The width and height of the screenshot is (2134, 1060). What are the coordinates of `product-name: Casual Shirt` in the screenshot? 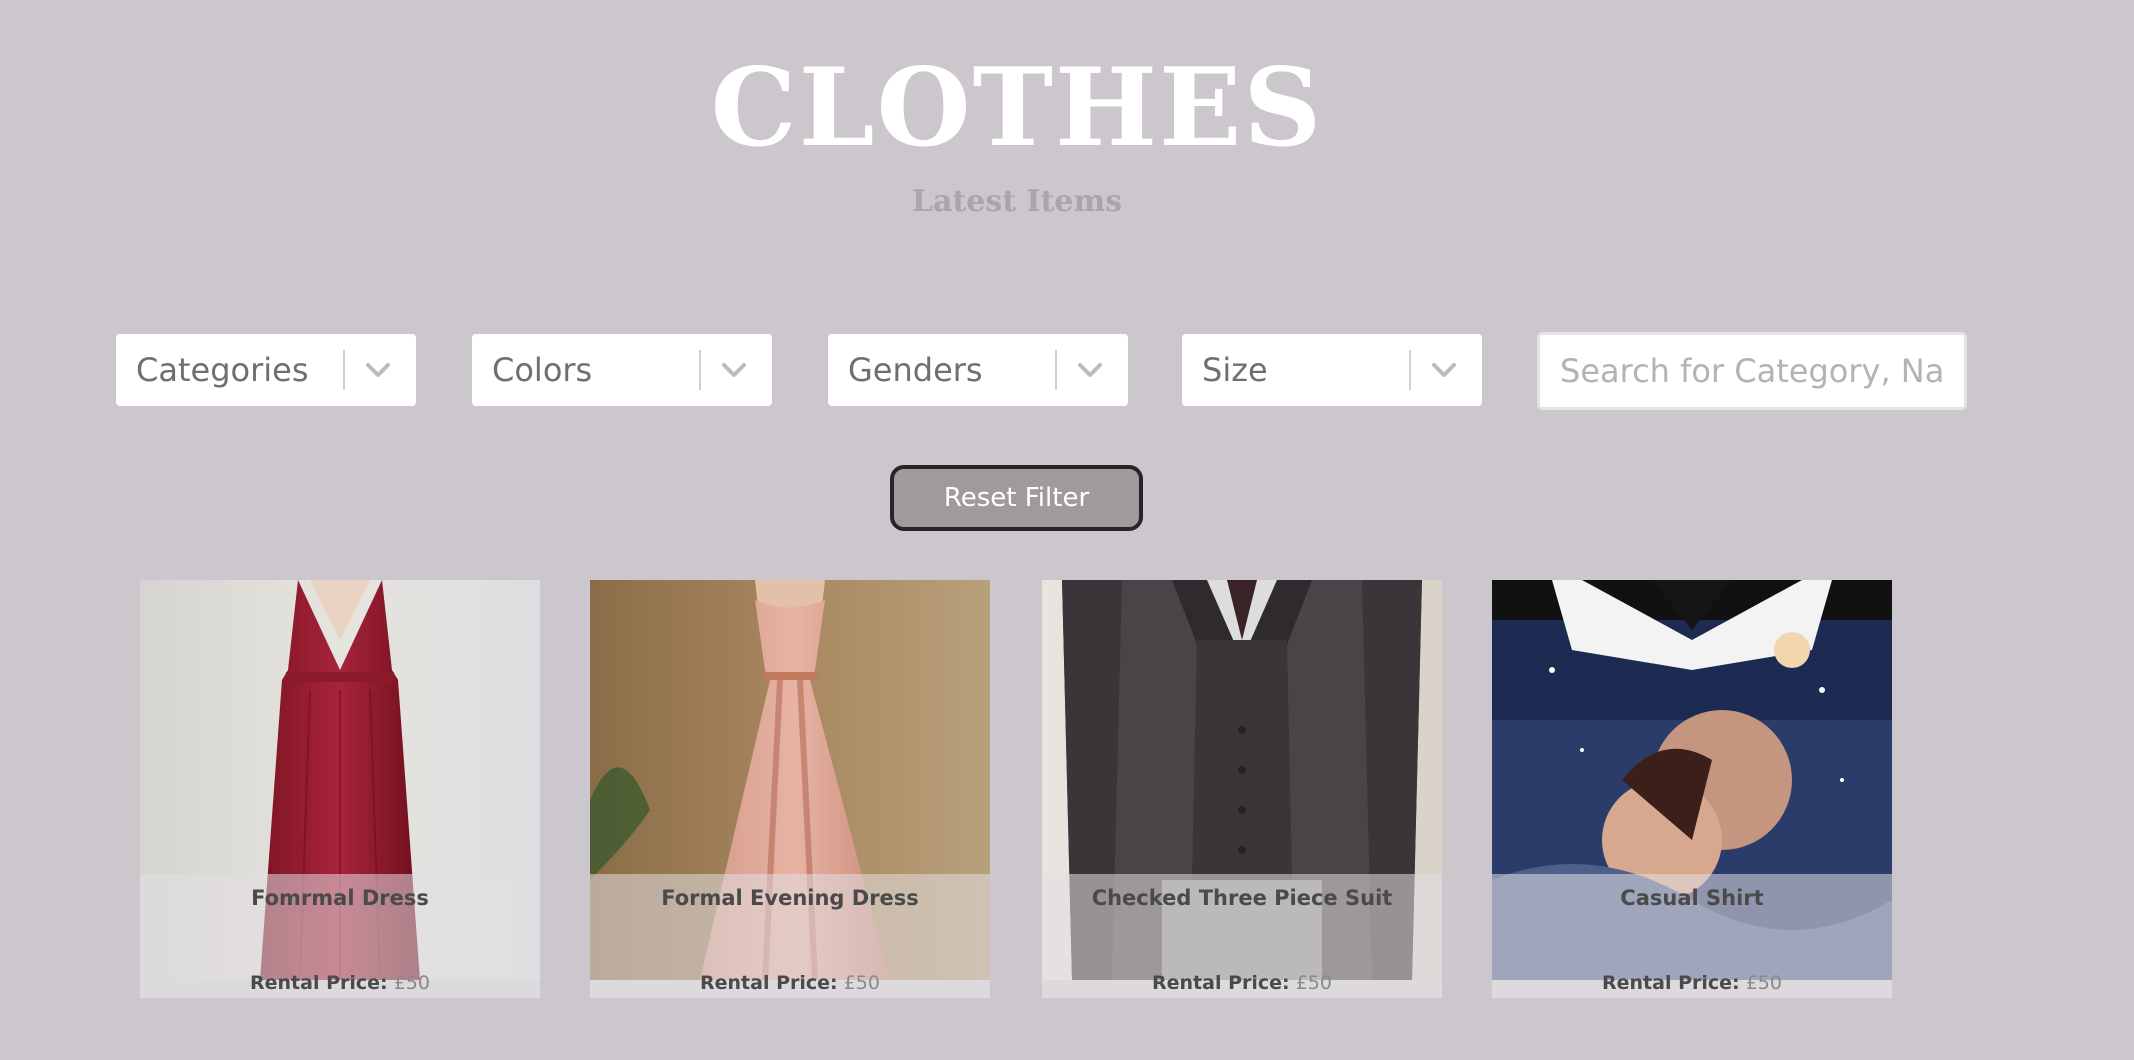 It's located at (1692, 898).